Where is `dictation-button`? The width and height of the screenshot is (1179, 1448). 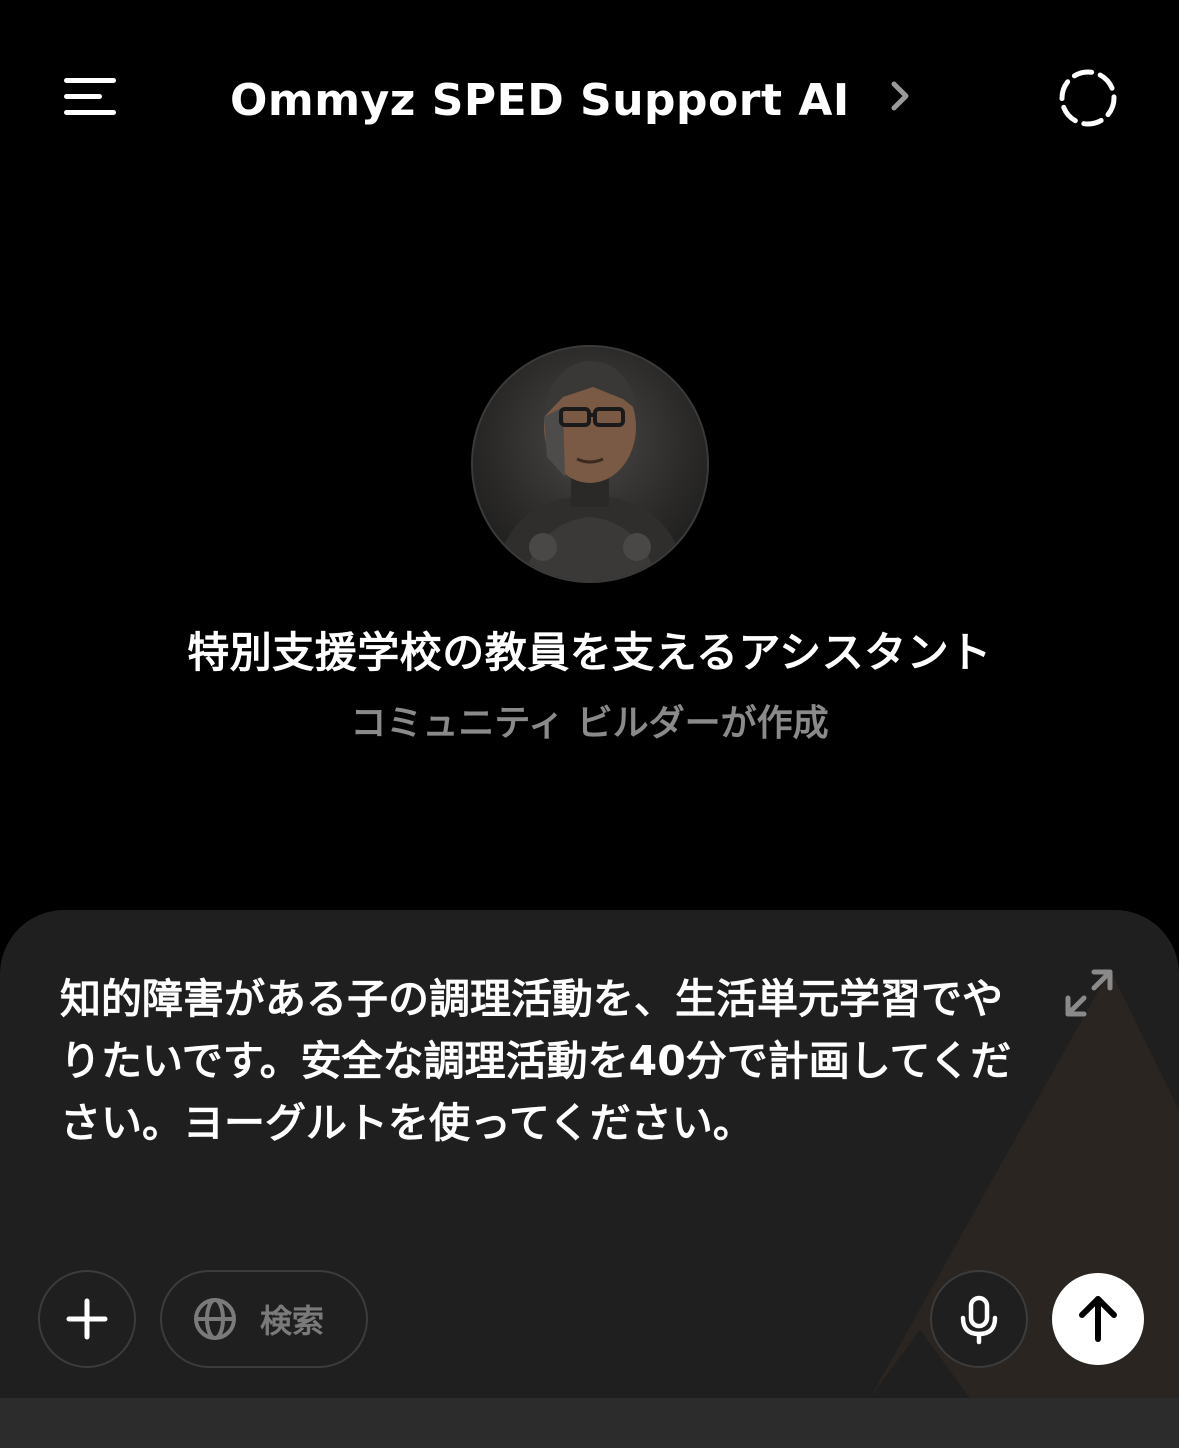
dictation-button is located at coordinates (979, 1319).